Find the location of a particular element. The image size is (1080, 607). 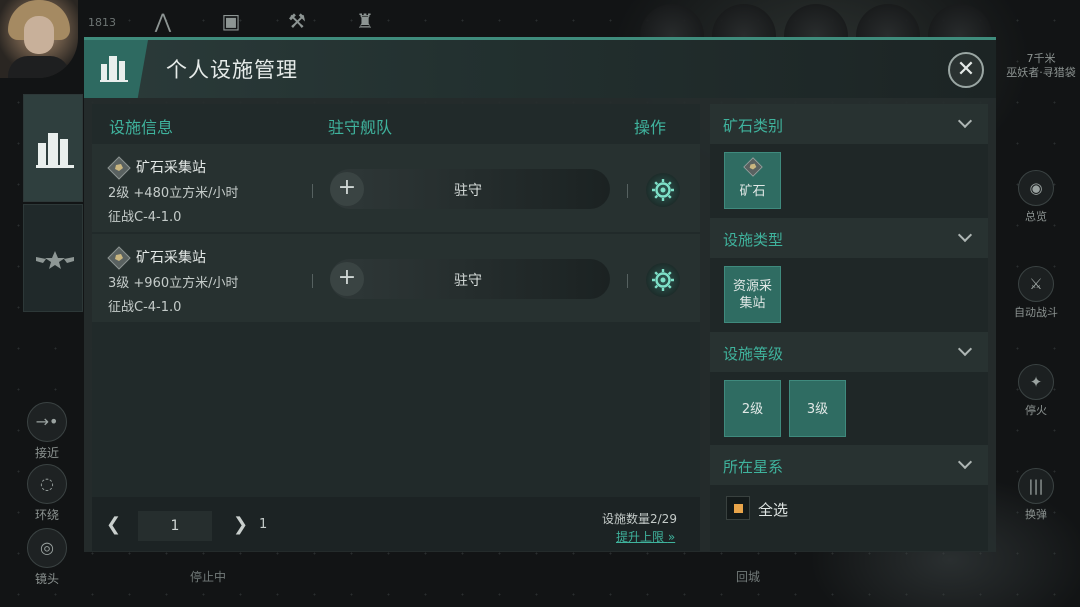

facility-count: 设施数量2/29 is located at coordinates (639, 519).